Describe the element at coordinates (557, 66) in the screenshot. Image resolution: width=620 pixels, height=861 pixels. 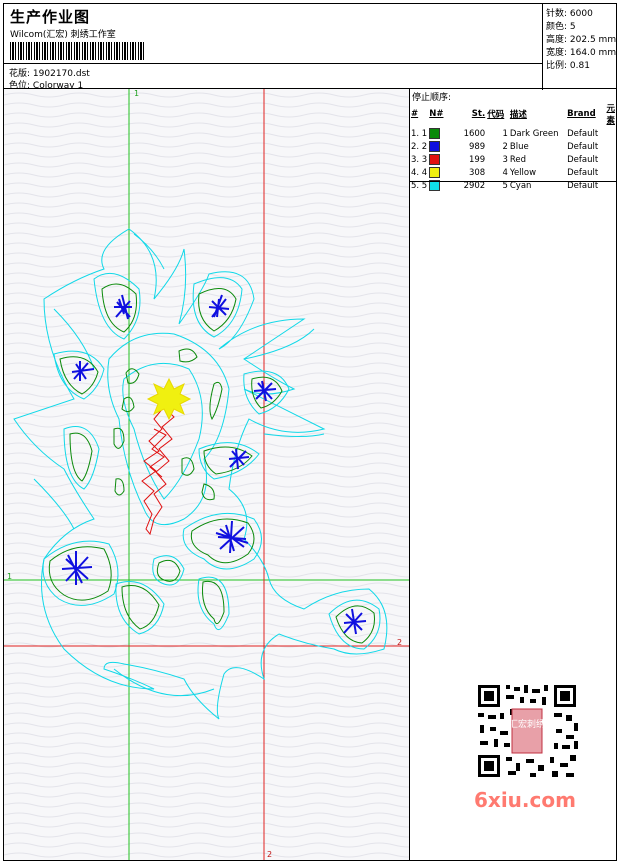
I see `scale-label: 比例:` at that location.